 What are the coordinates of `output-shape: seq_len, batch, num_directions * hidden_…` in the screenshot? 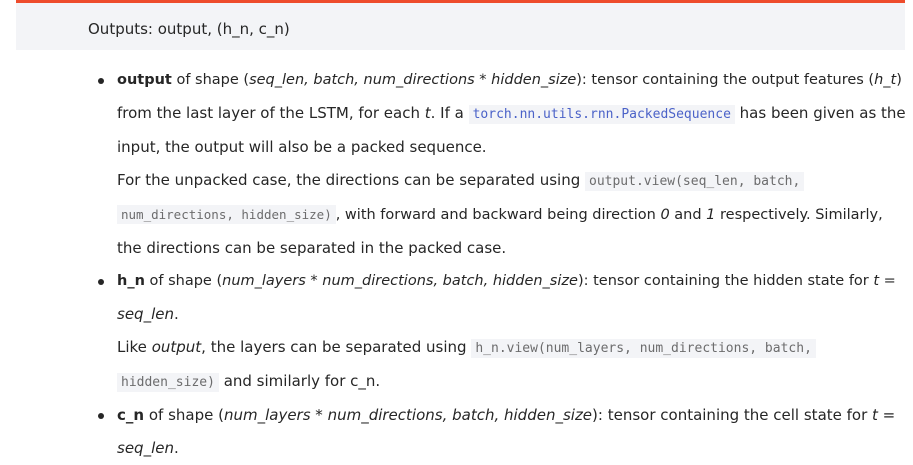 It's located at (413, 80).